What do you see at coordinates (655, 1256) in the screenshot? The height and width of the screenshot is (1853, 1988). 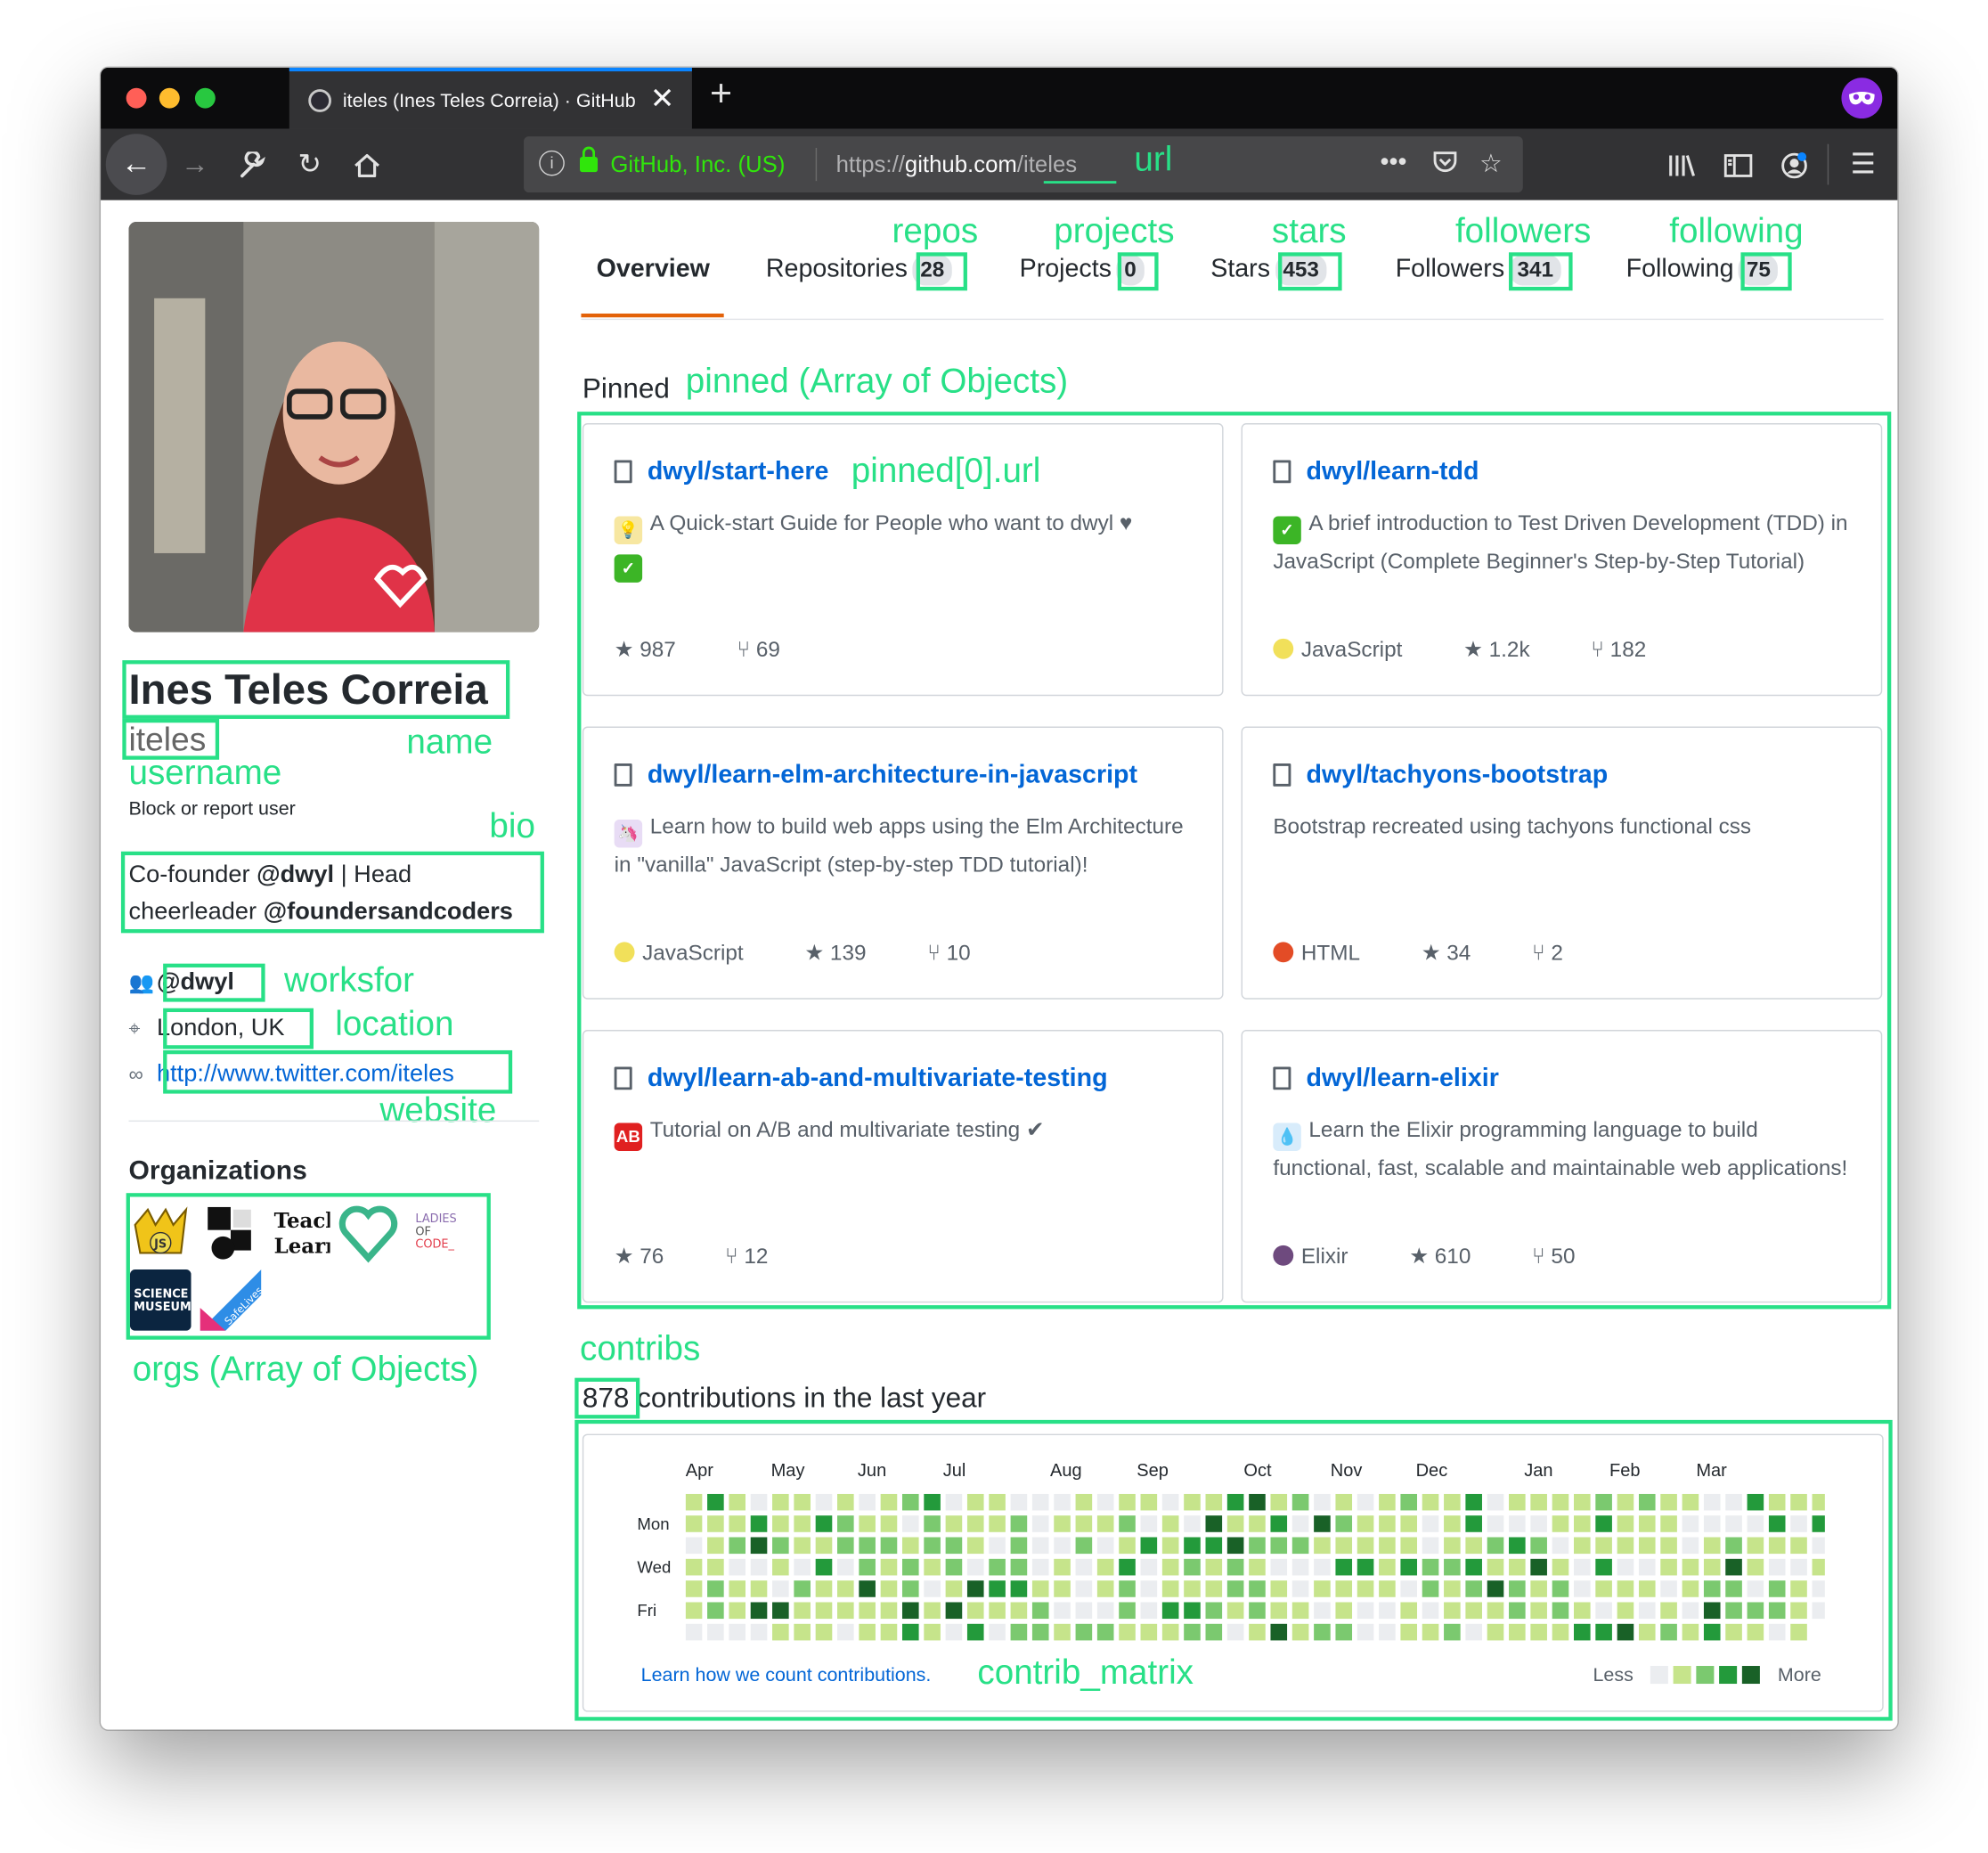 I see `star-count: ★ 76` at bounding box center [655, 1256].